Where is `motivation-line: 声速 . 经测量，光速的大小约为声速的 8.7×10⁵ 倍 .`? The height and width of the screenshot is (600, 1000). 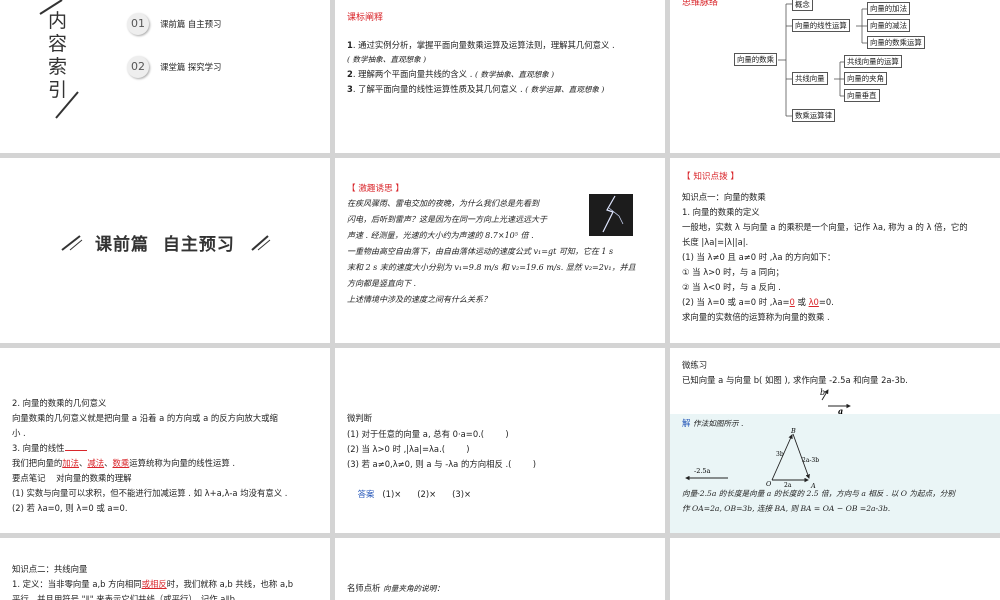 motivation-line: 声速 . 经测量，光速的大小约为声速的 8.7×10⁵ 倍 . is located at coordinates (440, 235).